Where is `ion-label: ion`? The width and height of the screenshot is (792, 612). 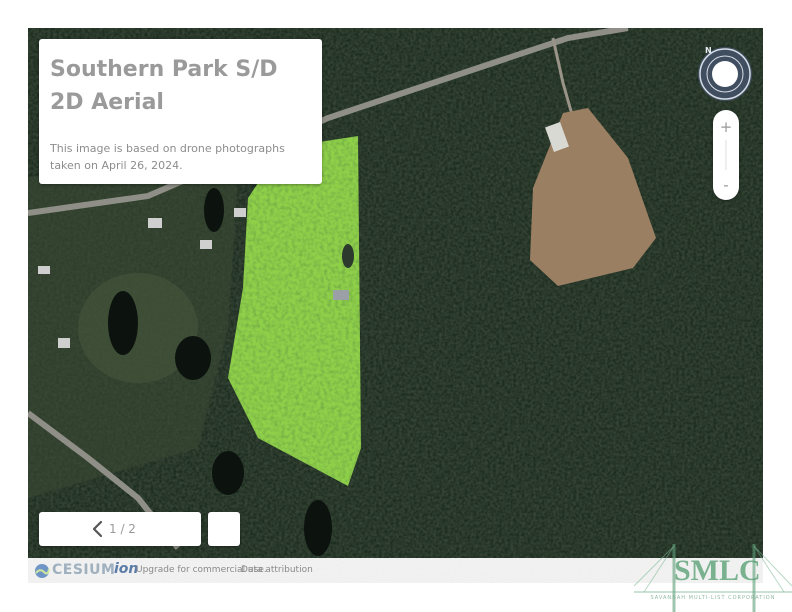
ion-label: ion is located at coordinates (126, 569).